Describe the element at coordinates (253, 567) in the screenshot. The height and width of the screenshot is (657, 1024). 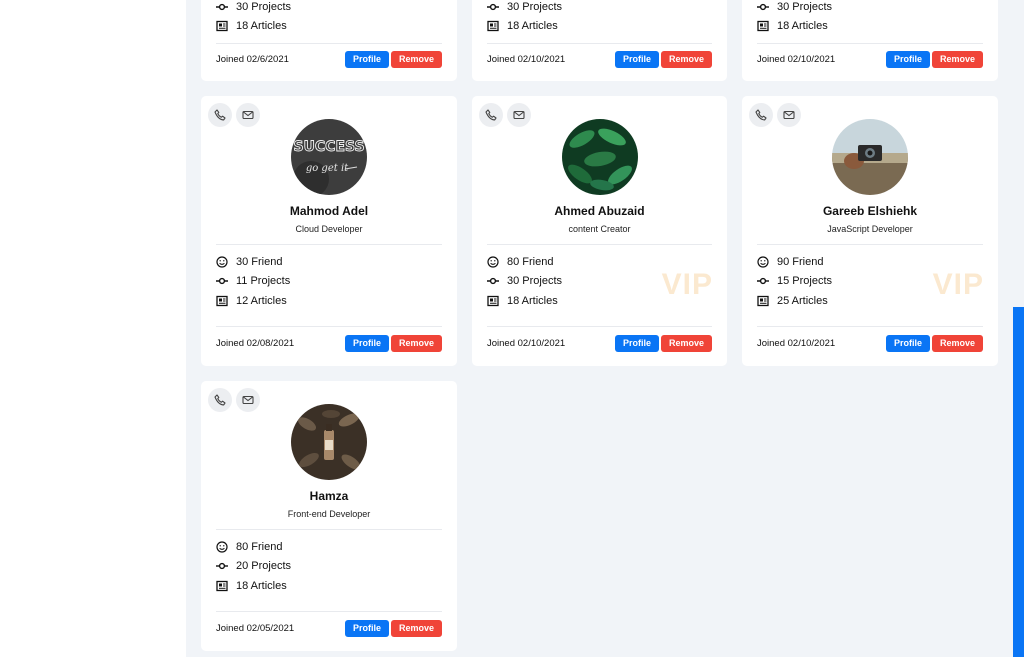
I see `projects-stat: 20 Projects` at that location.